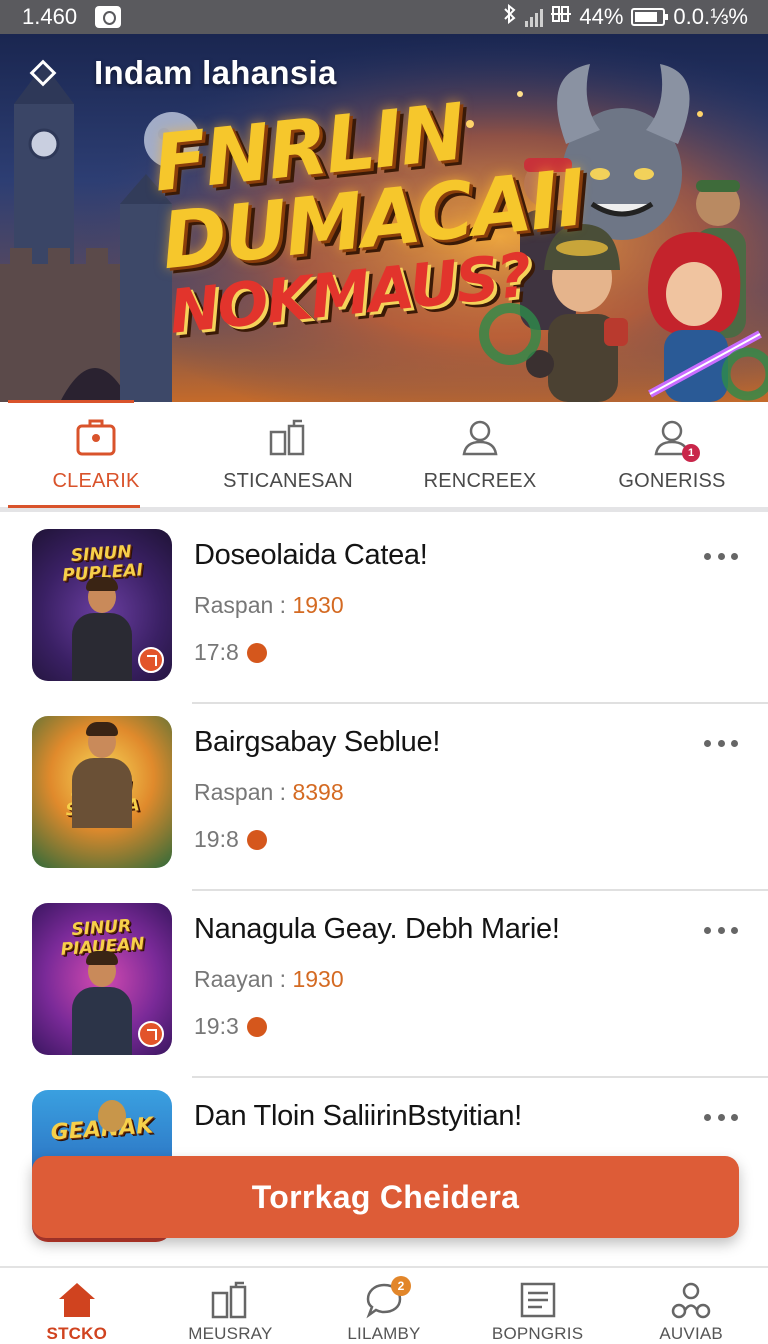  What do you see at coordinates (317, 742) in the screenshot?
I see `game-title: Bairgsabay Seblue!` at bounding box center [317, 742].